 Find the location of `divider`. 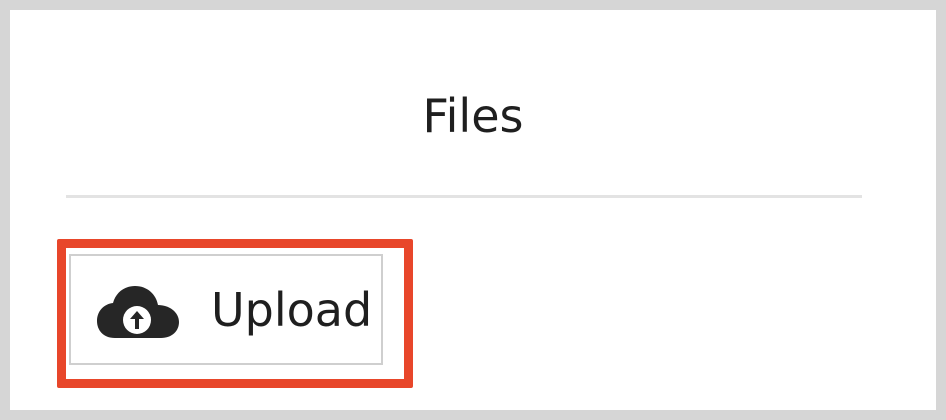

divider is located at coordinates (464, 196).